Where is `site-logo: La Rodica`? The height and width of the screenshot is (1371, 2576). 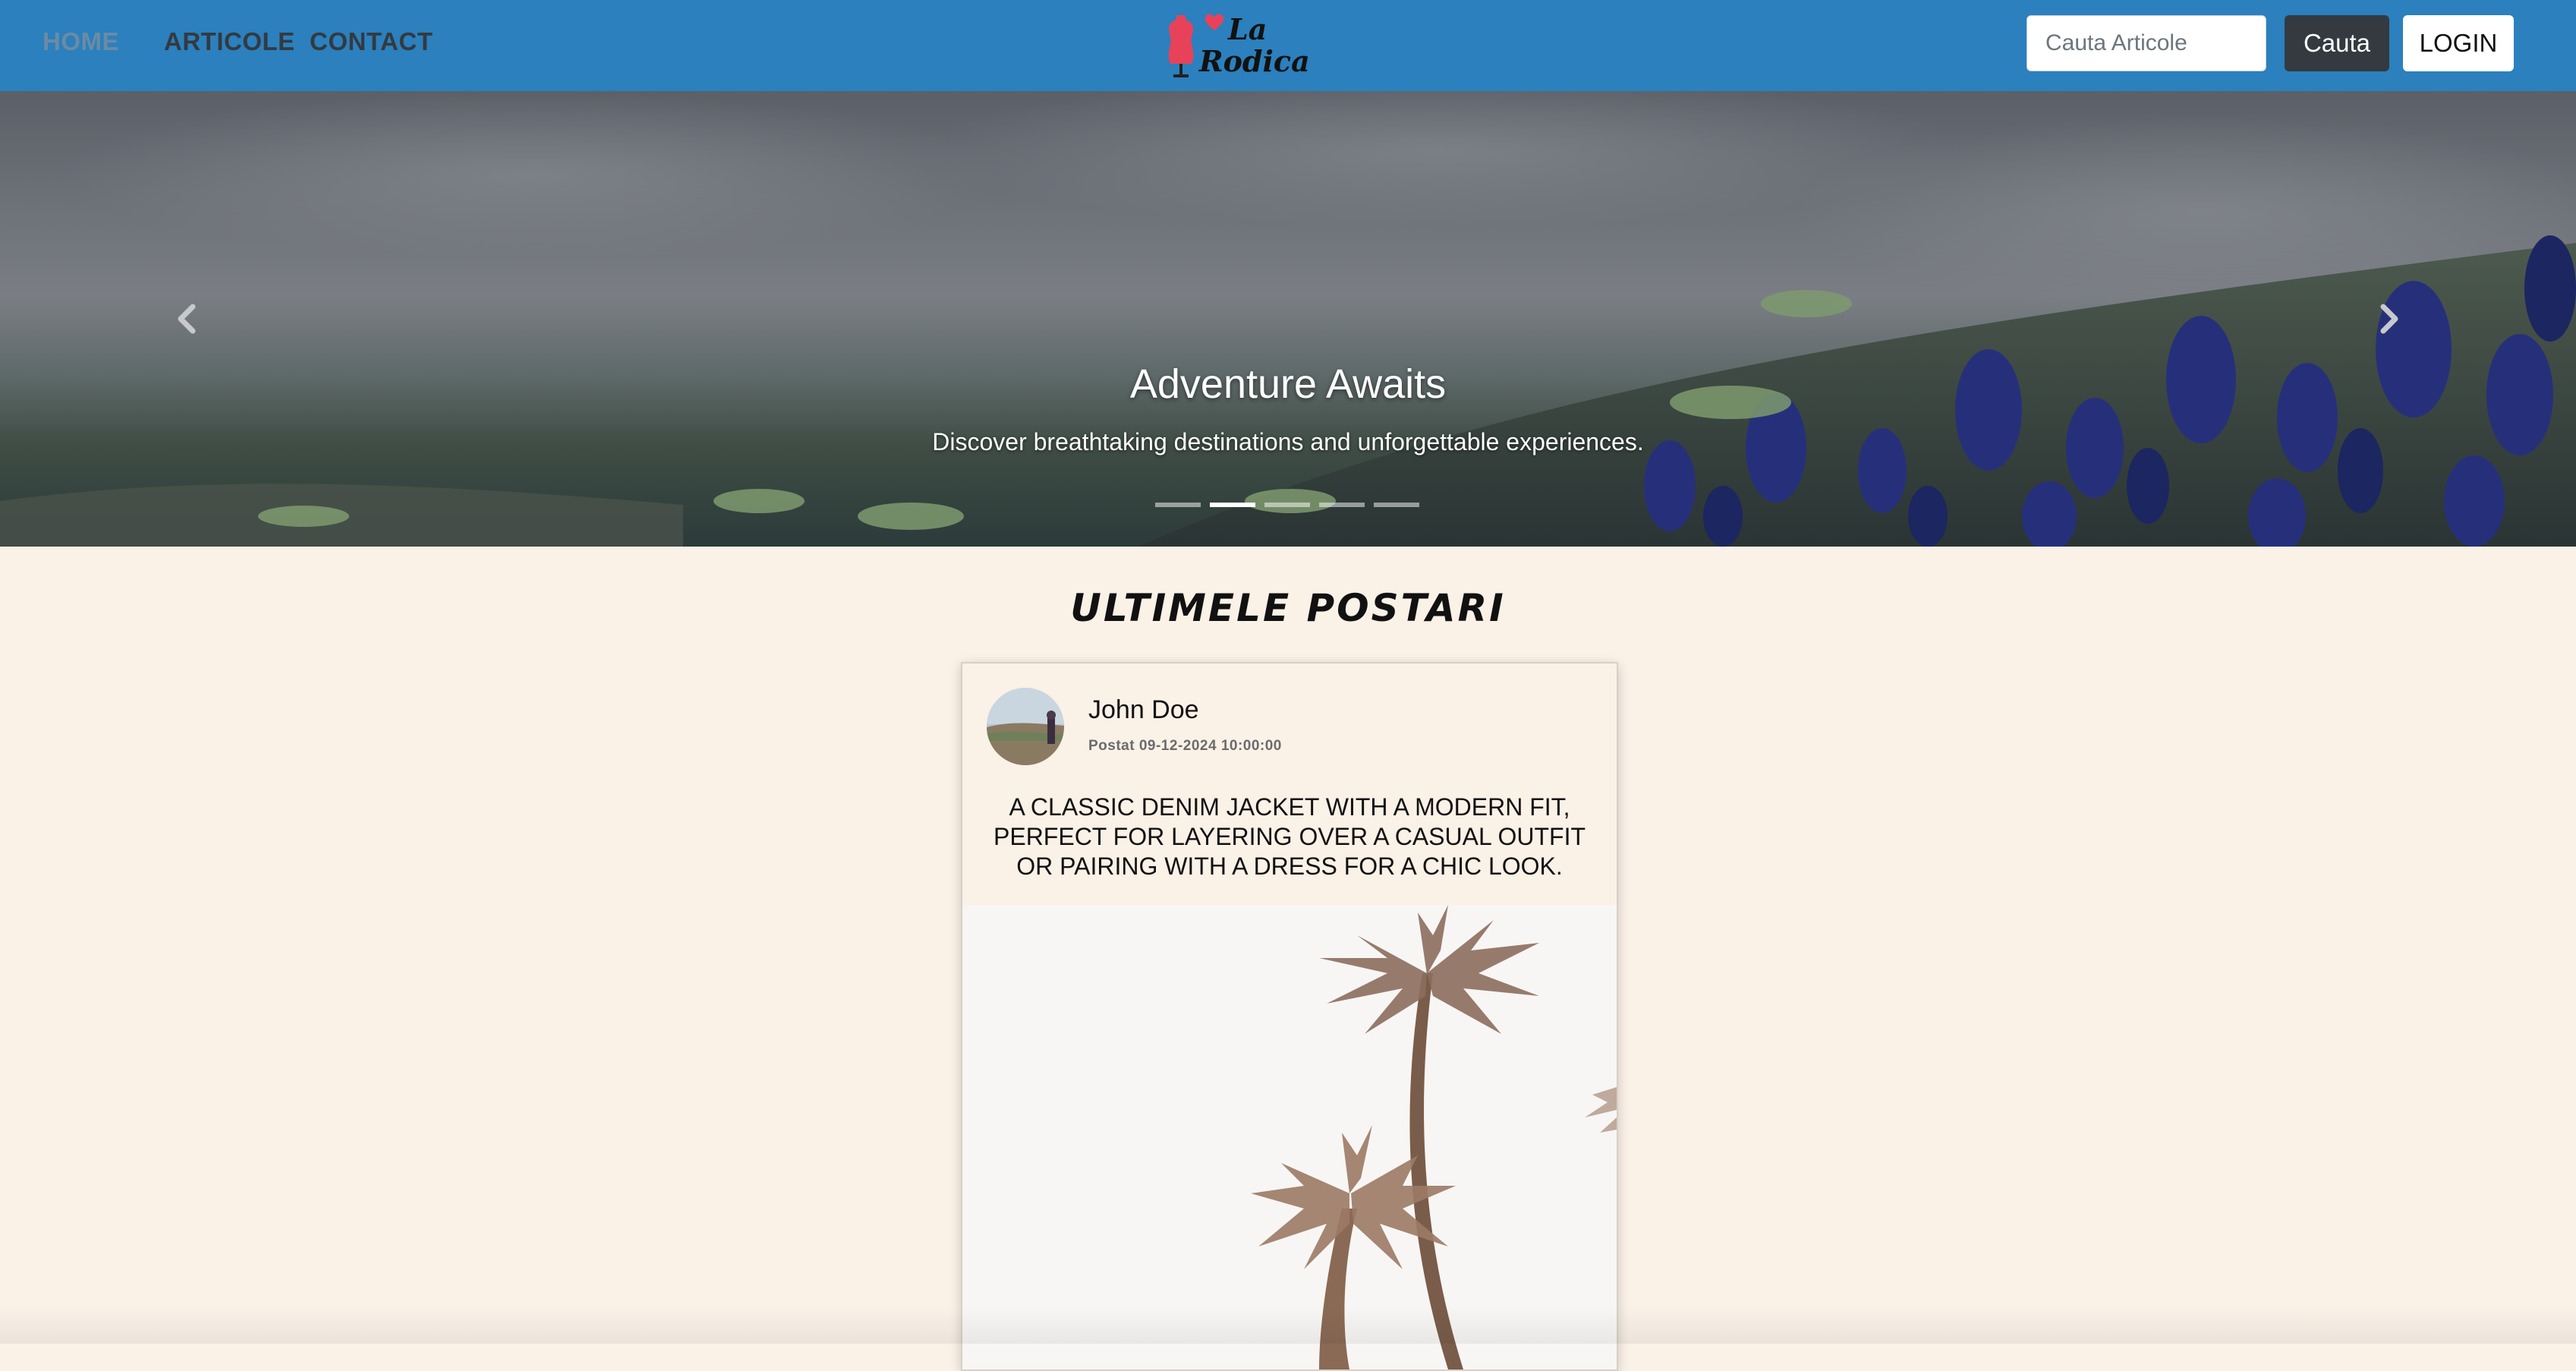 site-logo: La Rodica is located at coordinates (1235, 46).